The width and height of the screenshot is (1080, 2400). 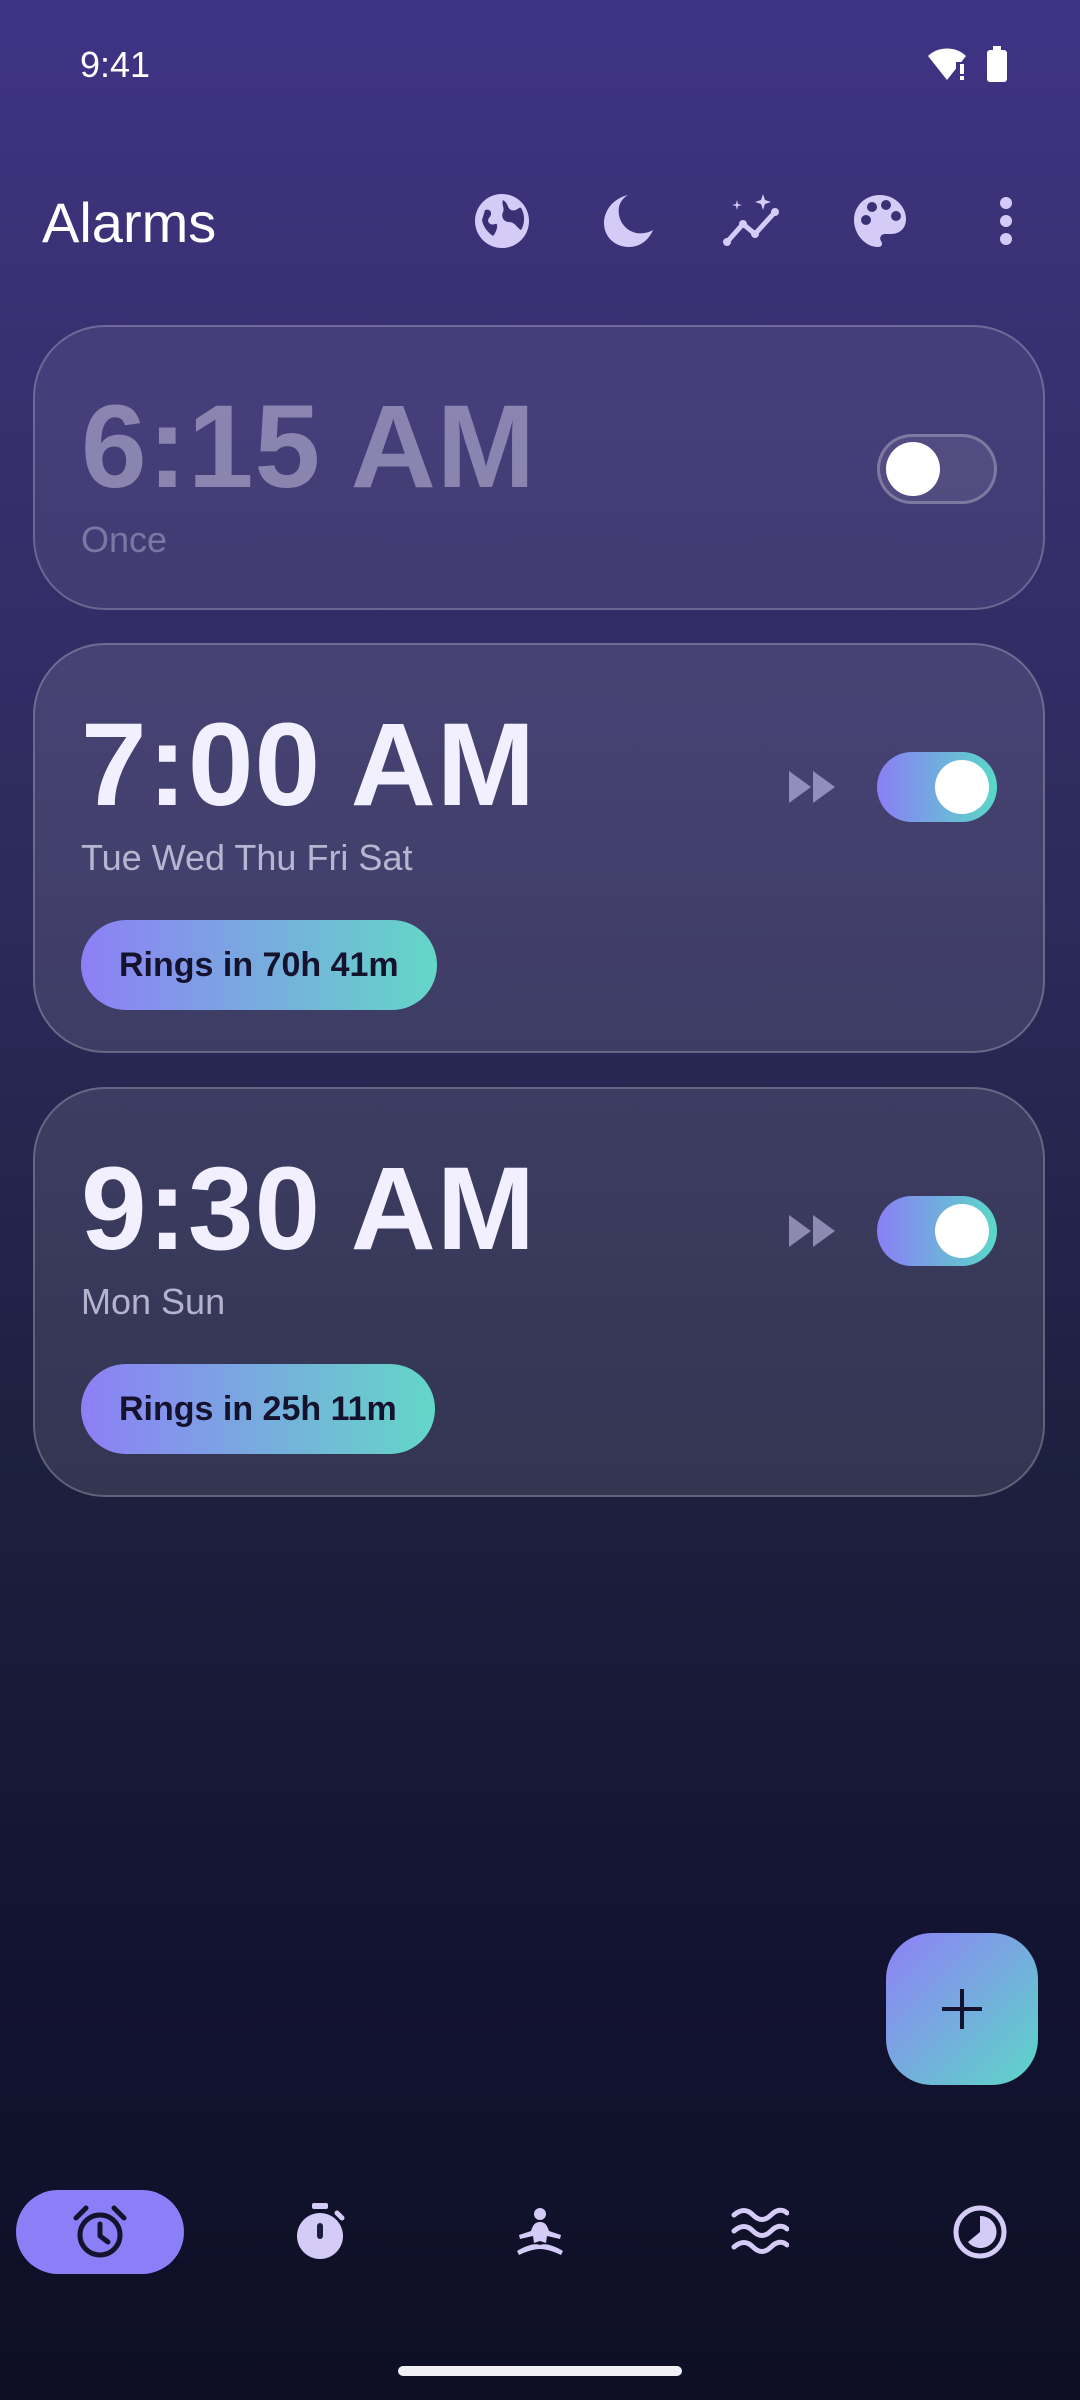 I want to click on plus-icon, so click(x=962, y=2009).